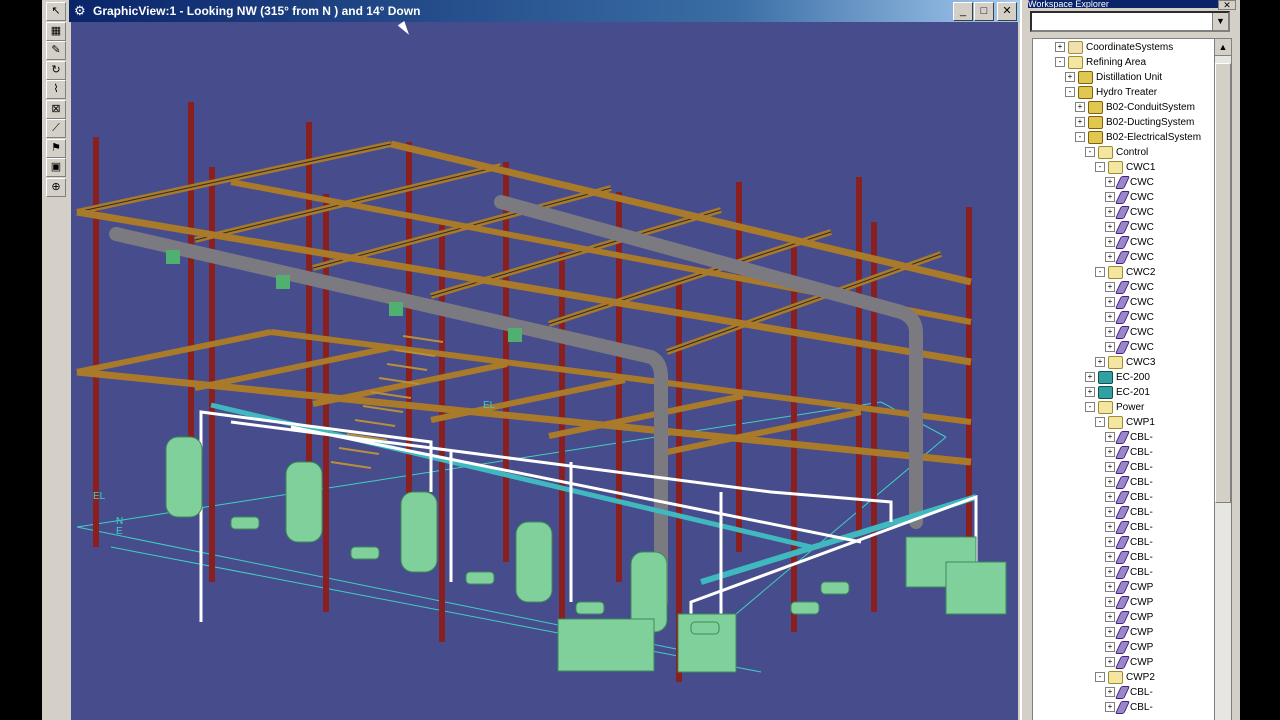 This screenshot has height=720, width=1280. I want to click on tree-item: - Power, so click(1114, 407).